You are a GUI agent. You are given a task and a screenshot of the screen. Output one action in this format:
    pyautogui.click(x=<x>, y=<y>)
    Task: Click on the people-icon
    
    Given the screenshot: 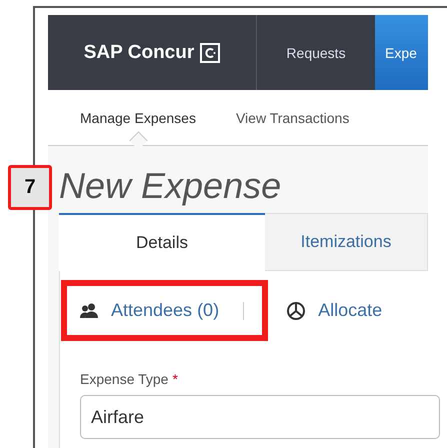 What is the action you would take?
    pyautogui.click(x=89, y=310)
    